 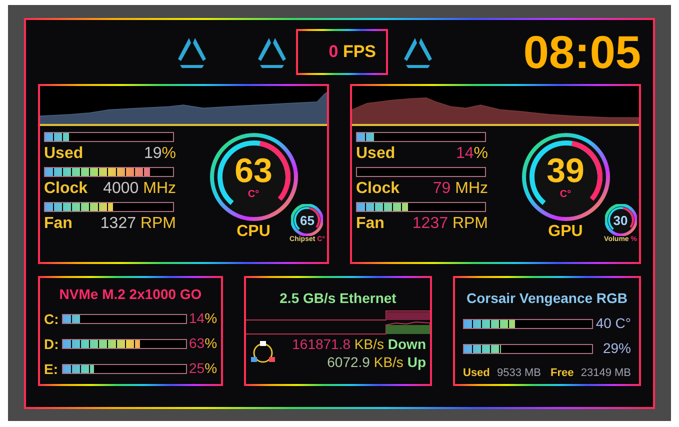 What do you see at coordinates (352, 52) in the screenshot?
I see `fps-reading: 0 FPS` at bounding box center [352, 52].